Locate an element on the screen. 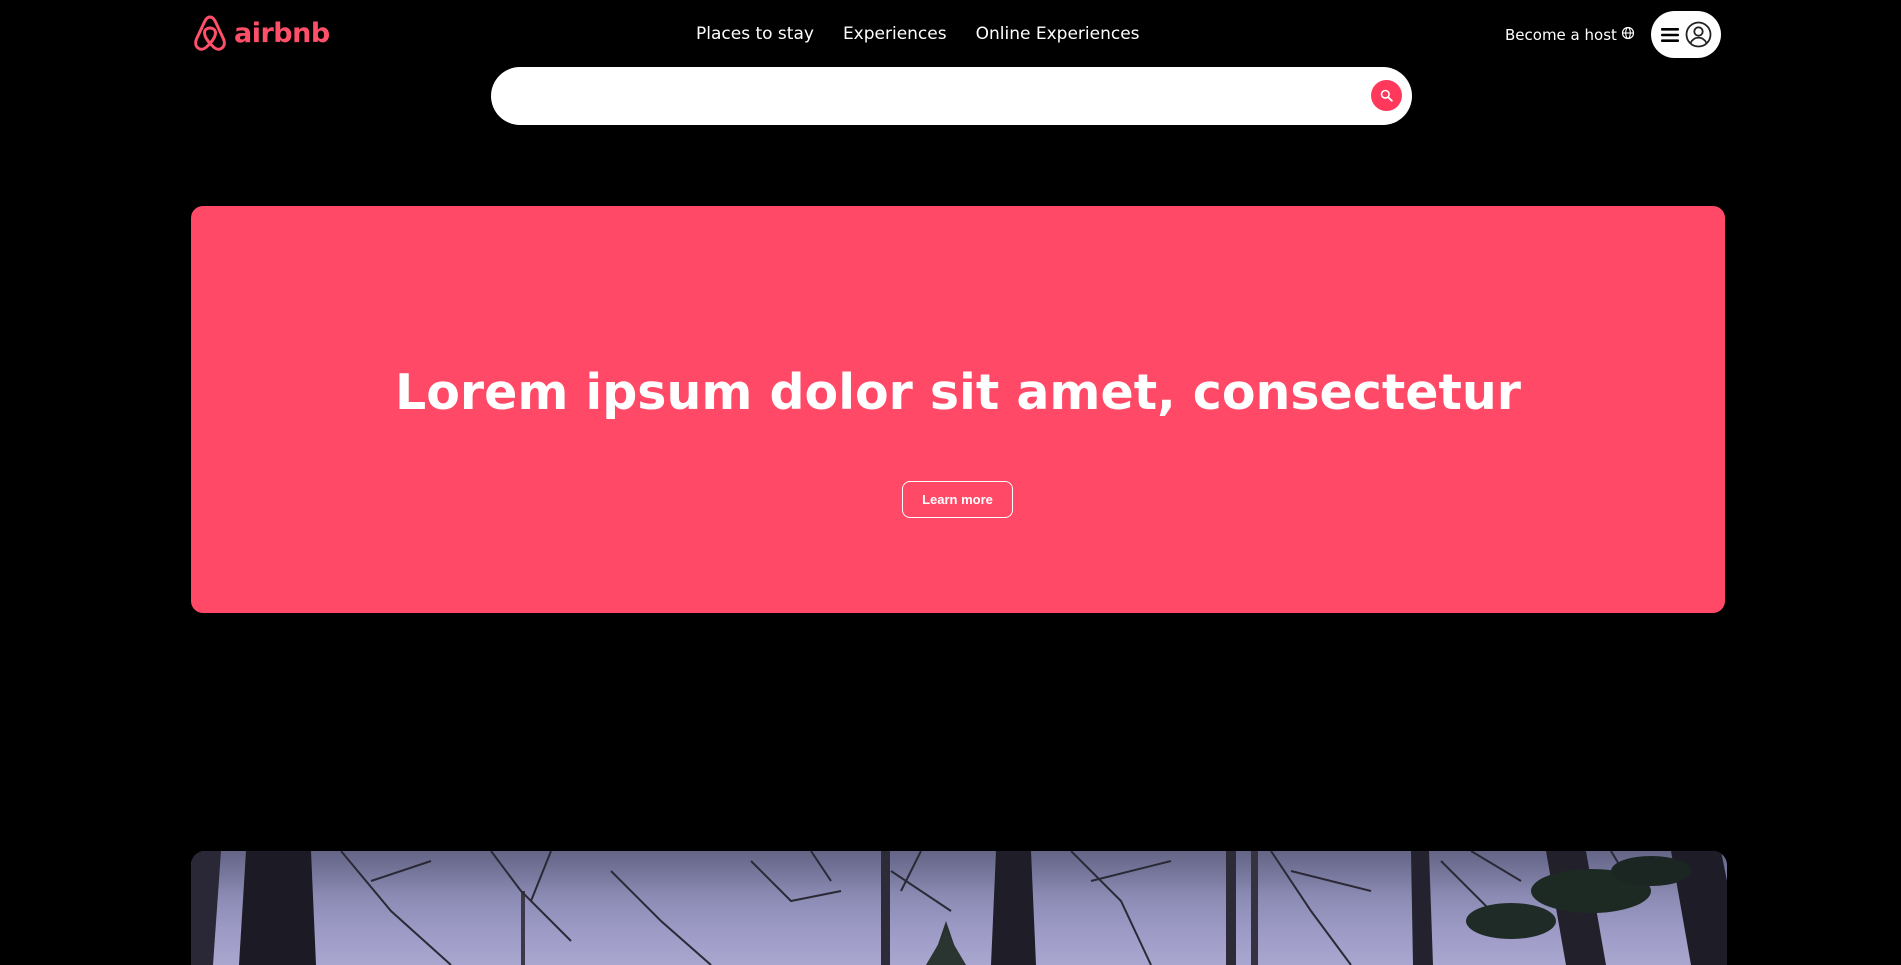 Image resolution: width=1901 pixels, height=965 pixels. globe-icon is located at coordinates (1628, 33).